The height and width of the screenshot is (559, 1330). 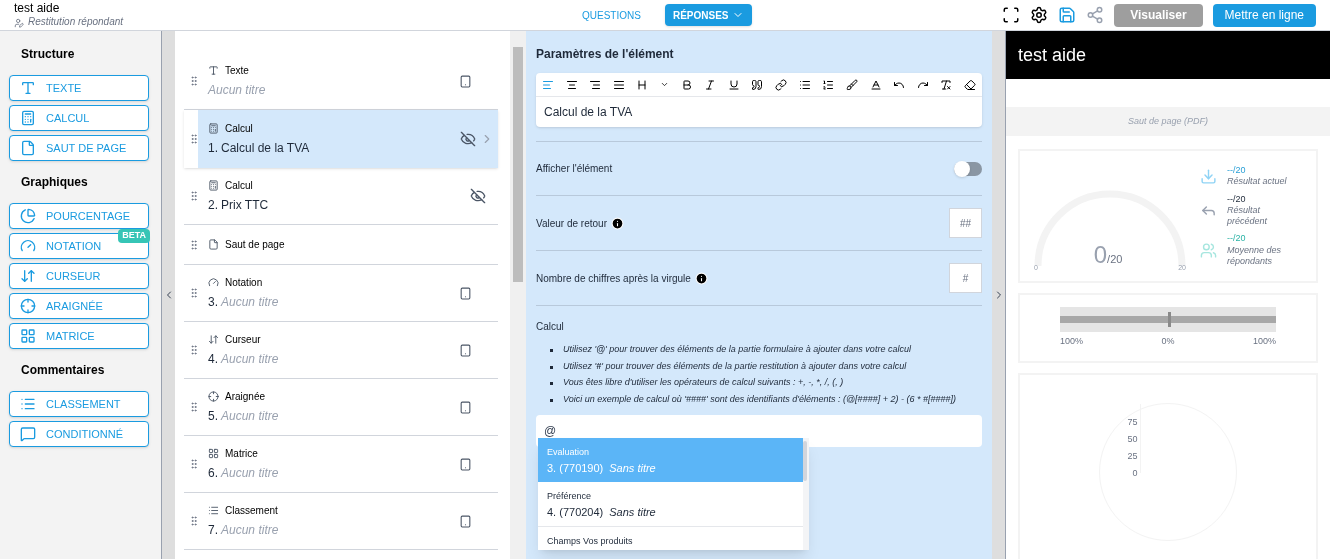 I want to click on element-number: 3., so click(x=213, y=302).